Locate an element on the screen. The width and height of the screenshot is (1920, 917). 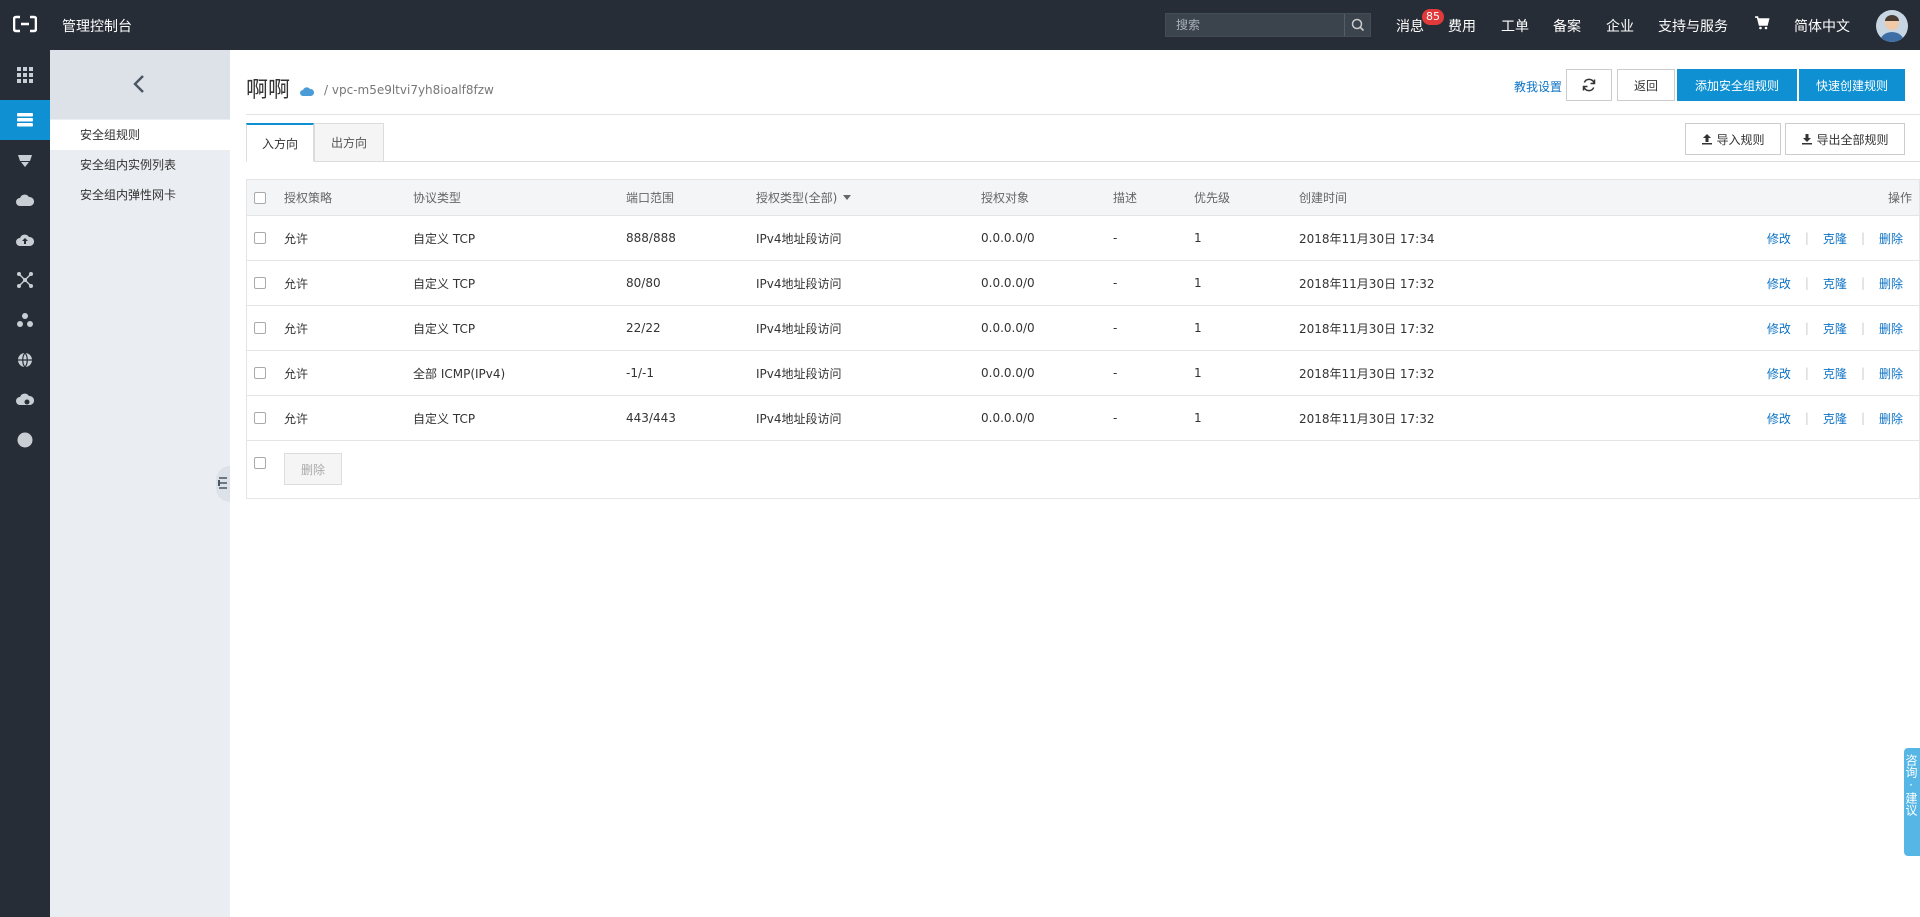
back-button: 返回 is located at coordinates (1646, 85).